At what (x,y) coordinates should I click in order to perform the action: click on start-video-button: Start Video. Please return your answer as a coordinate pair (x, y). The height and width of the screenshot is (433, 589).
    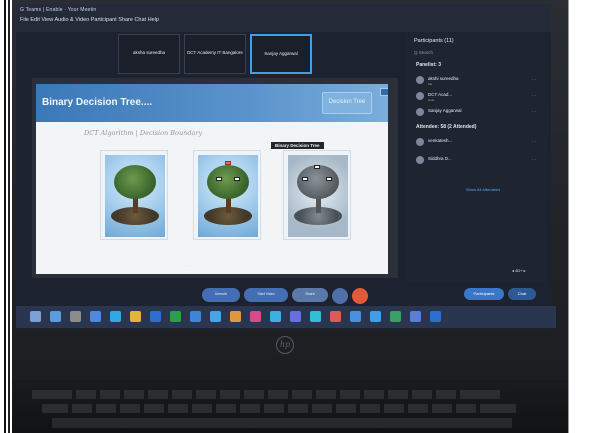
    Looking at the image, I should click on (266, 295).